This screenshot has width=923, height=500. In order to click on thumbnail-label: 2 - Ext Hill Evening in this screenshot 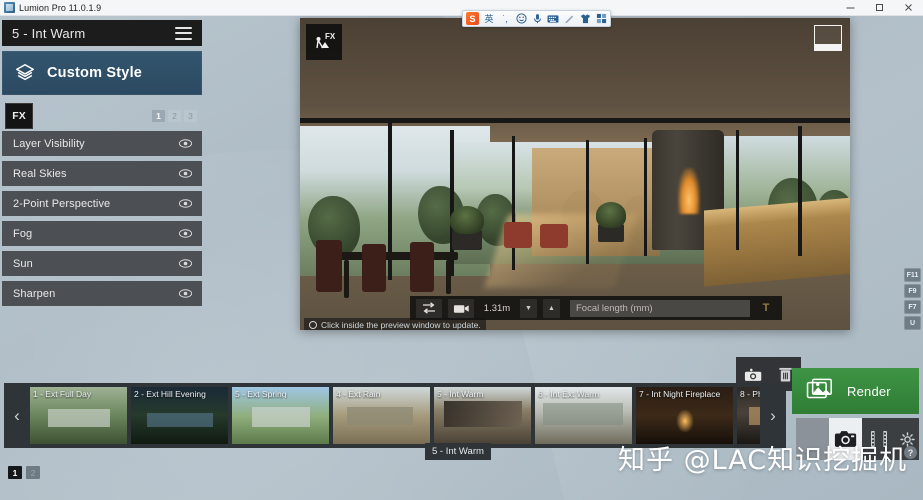, I will do `click(170, 394)`.